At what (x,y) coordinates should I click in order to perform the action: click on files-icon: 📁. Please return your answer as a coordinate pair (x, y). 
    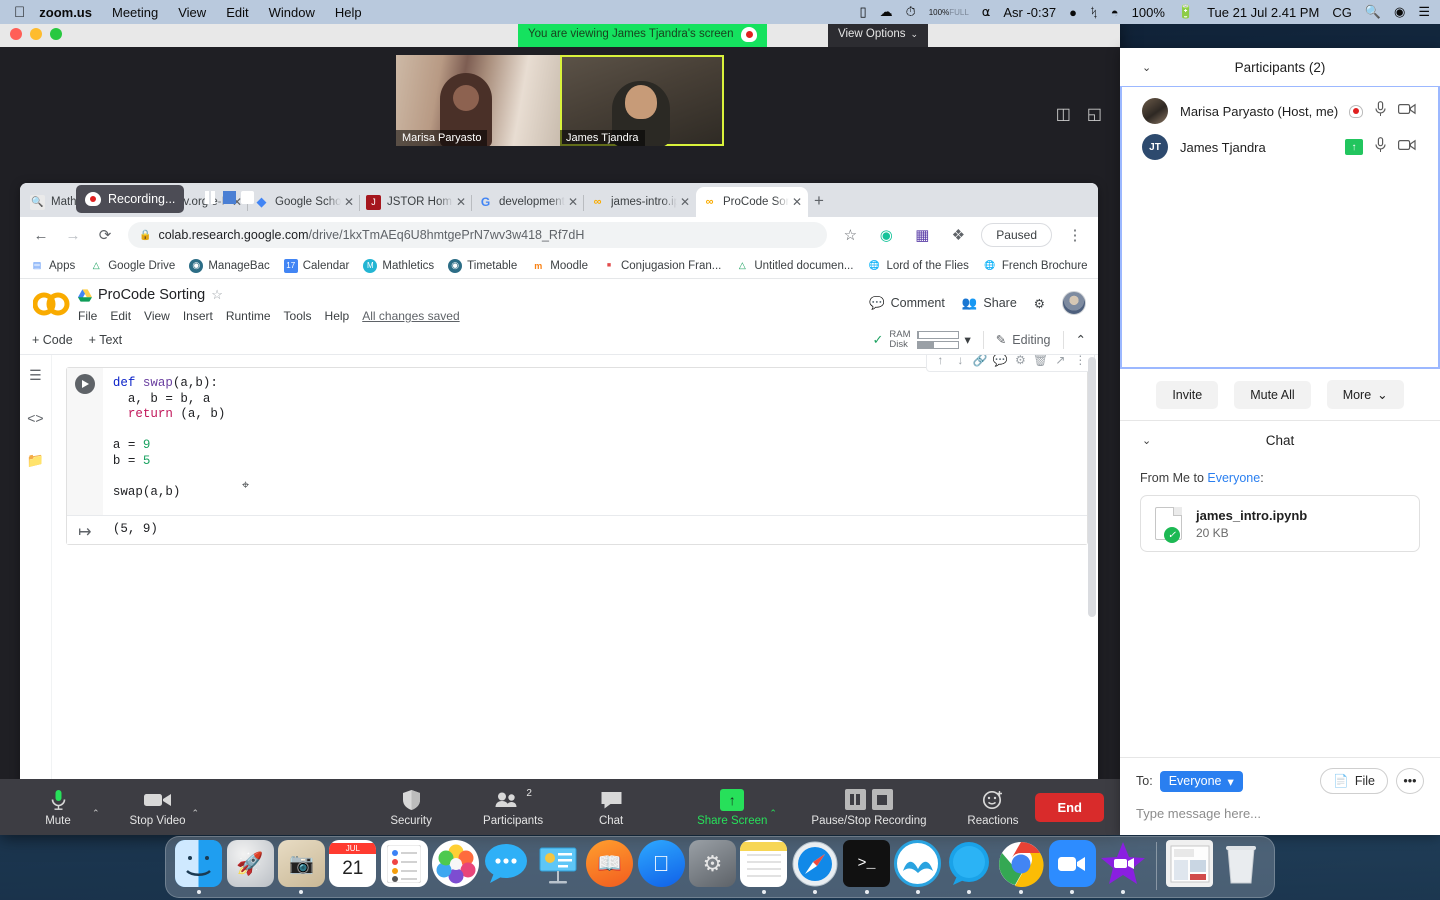
    Looking at the image, I should click on (35, 460).